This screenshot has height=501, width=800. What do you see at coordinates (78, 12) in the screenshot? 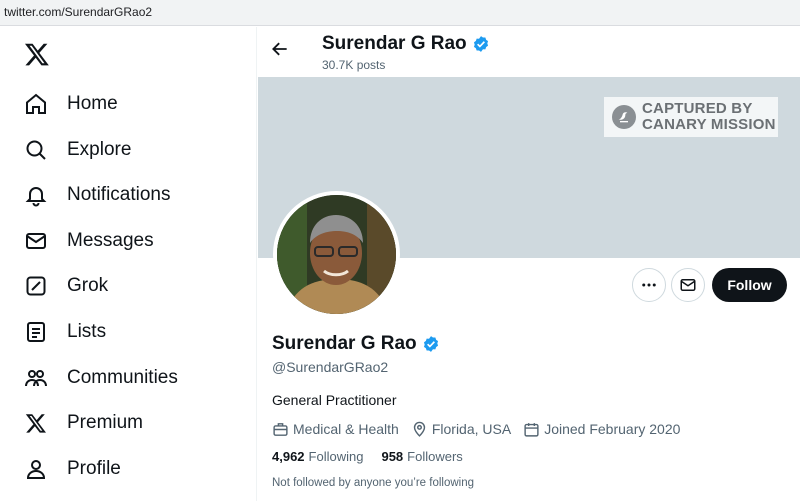
I see `url-text: twitter.com/SurendarGRao2` at bounding box center [78, 12].